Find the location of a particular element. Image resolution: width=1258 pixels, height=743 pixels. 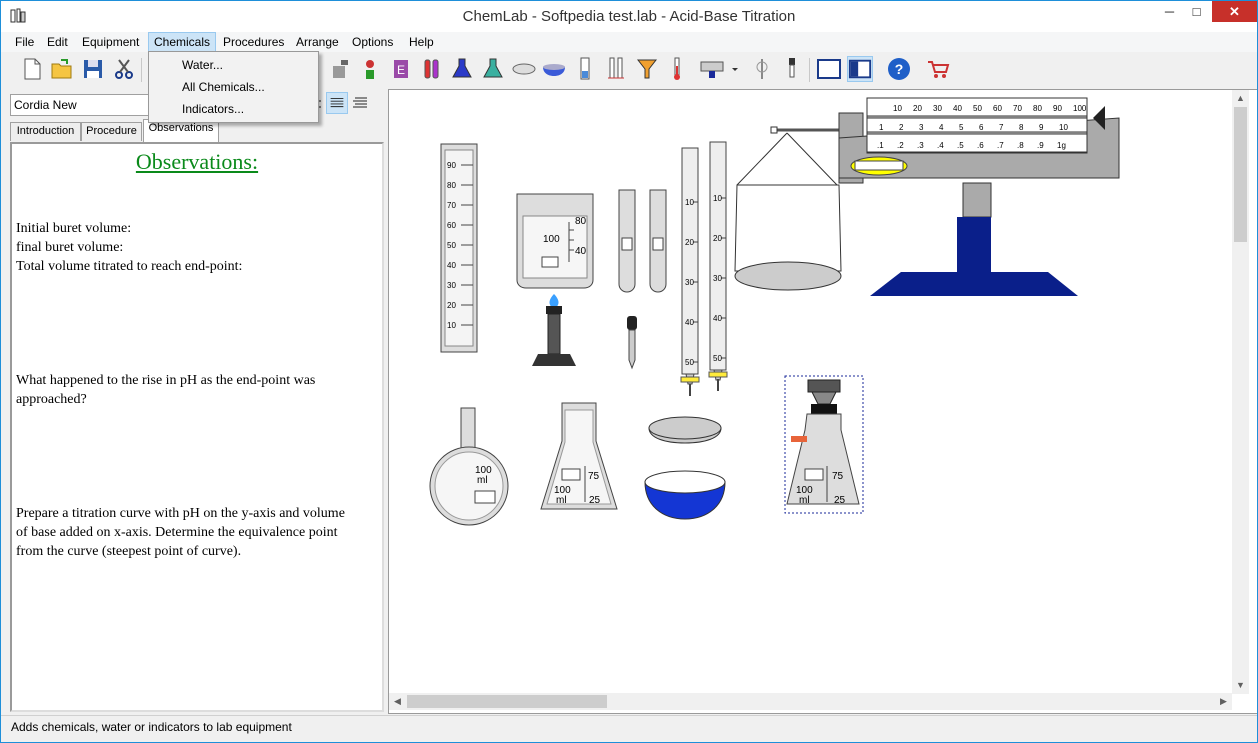

shopping-cart-icon is located at coordinates (938, 69).